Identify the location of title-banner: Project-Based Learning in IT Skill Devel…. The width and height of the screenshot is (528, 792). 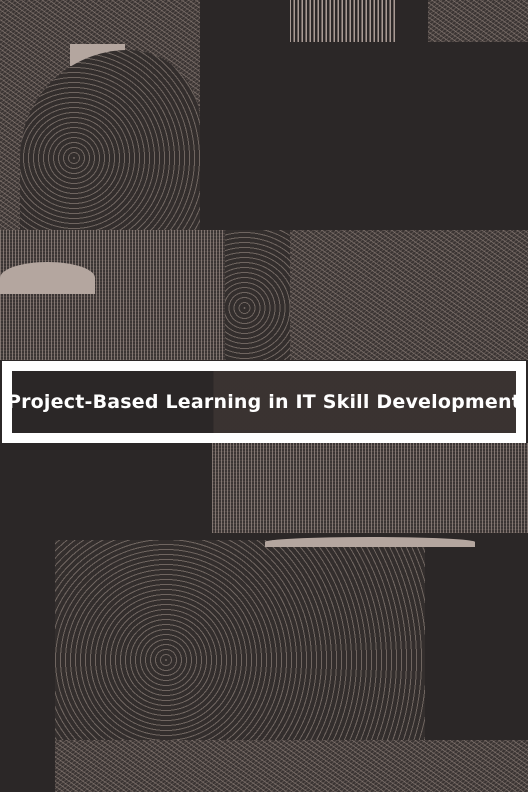
(264, 402).